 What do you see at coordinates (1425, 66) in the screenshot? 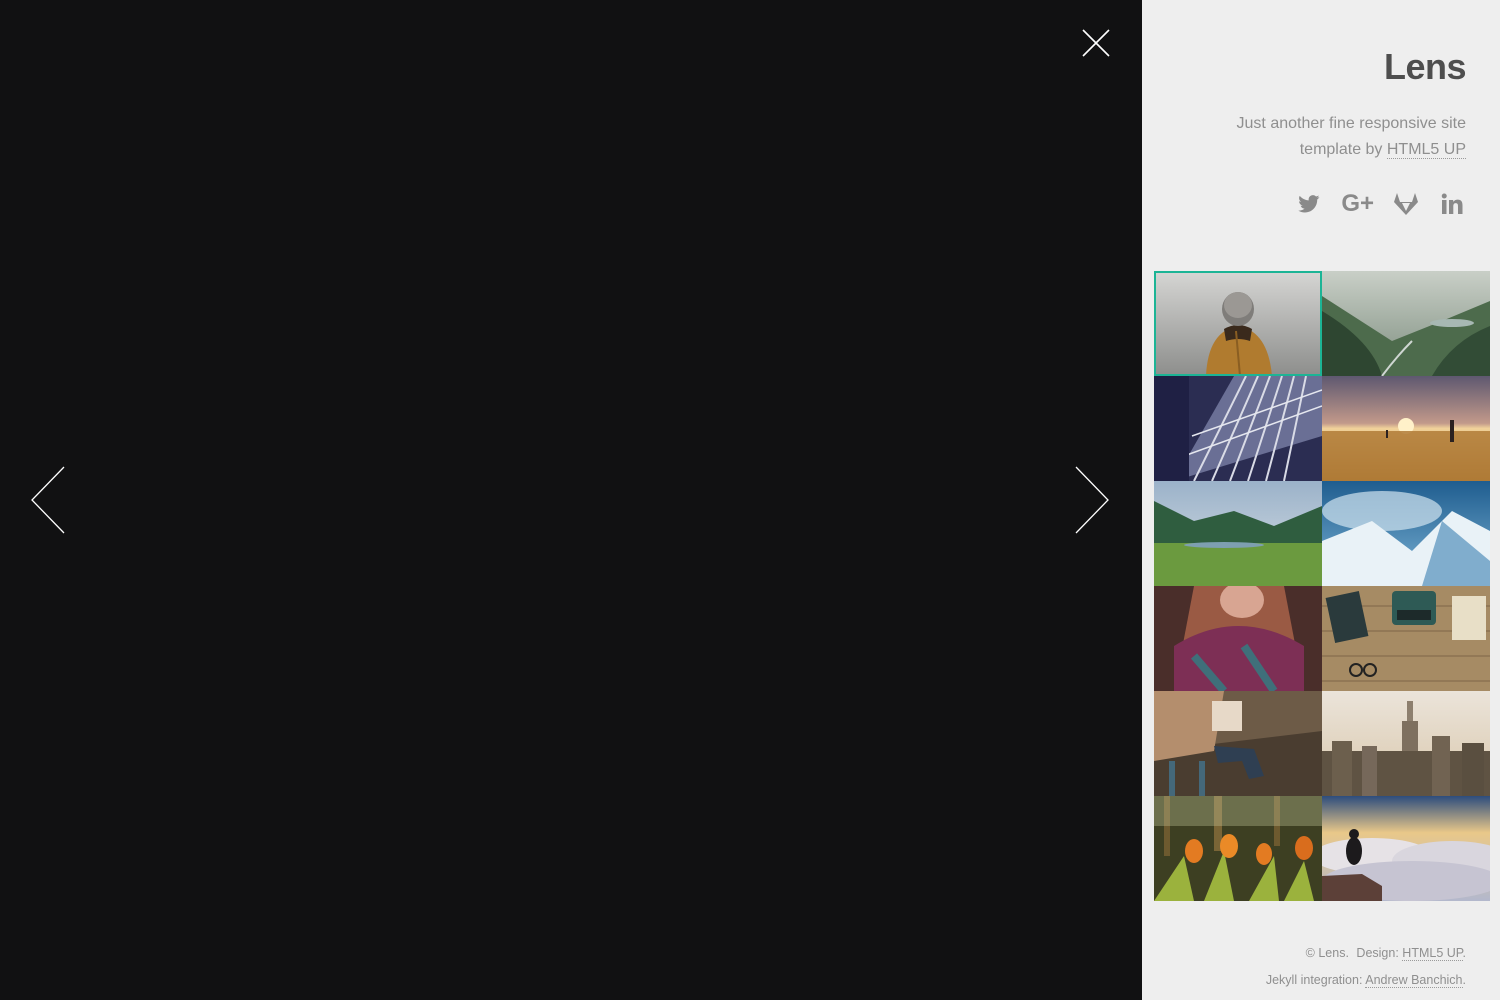
I see `site-title: Lens` at bounding box center [1425, 66].